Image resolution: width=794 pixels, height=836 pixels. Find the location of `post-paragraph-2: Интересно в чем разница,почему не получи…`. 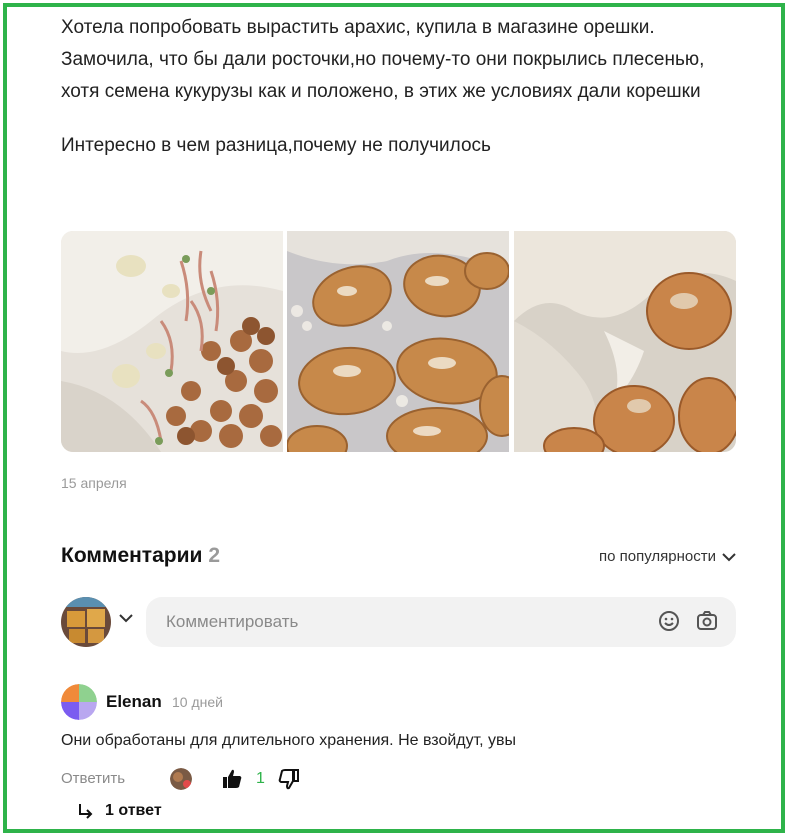

post-paragraph-2: Интересно в чем разница,почему не получи… is located at coordinates (276, 145).